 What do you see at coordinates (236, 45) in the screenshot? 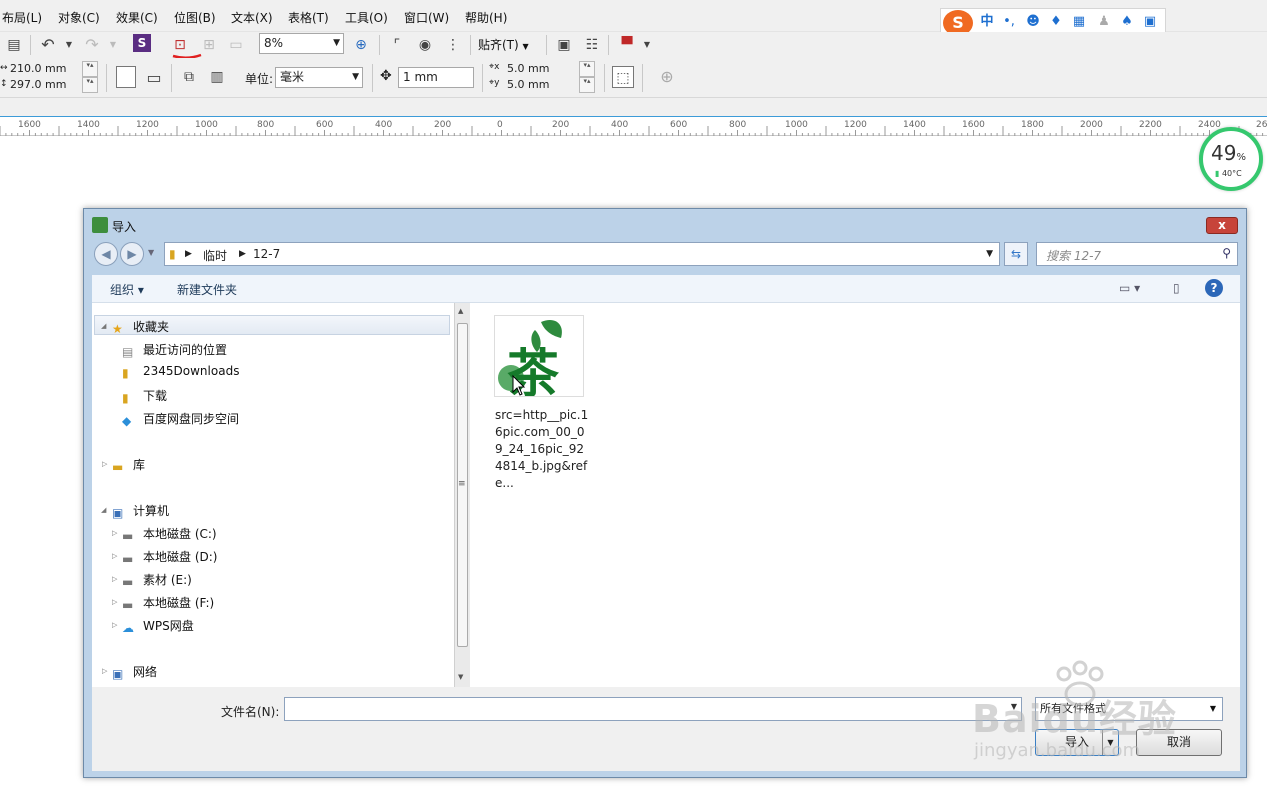
I see `publish-pdf-icon: ▭` at bounding box center [236, 45].